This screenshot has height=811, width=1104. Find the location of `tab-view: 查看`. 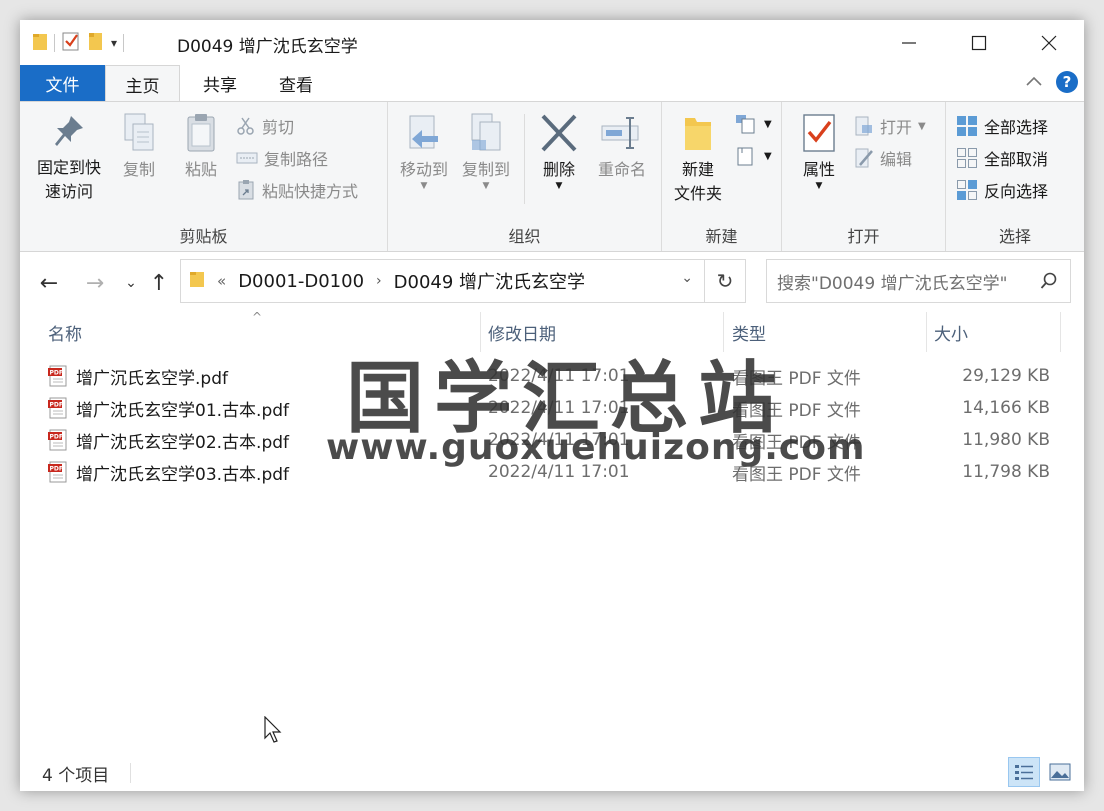

tab-view: 查看 is located at coordinates (296, 83).